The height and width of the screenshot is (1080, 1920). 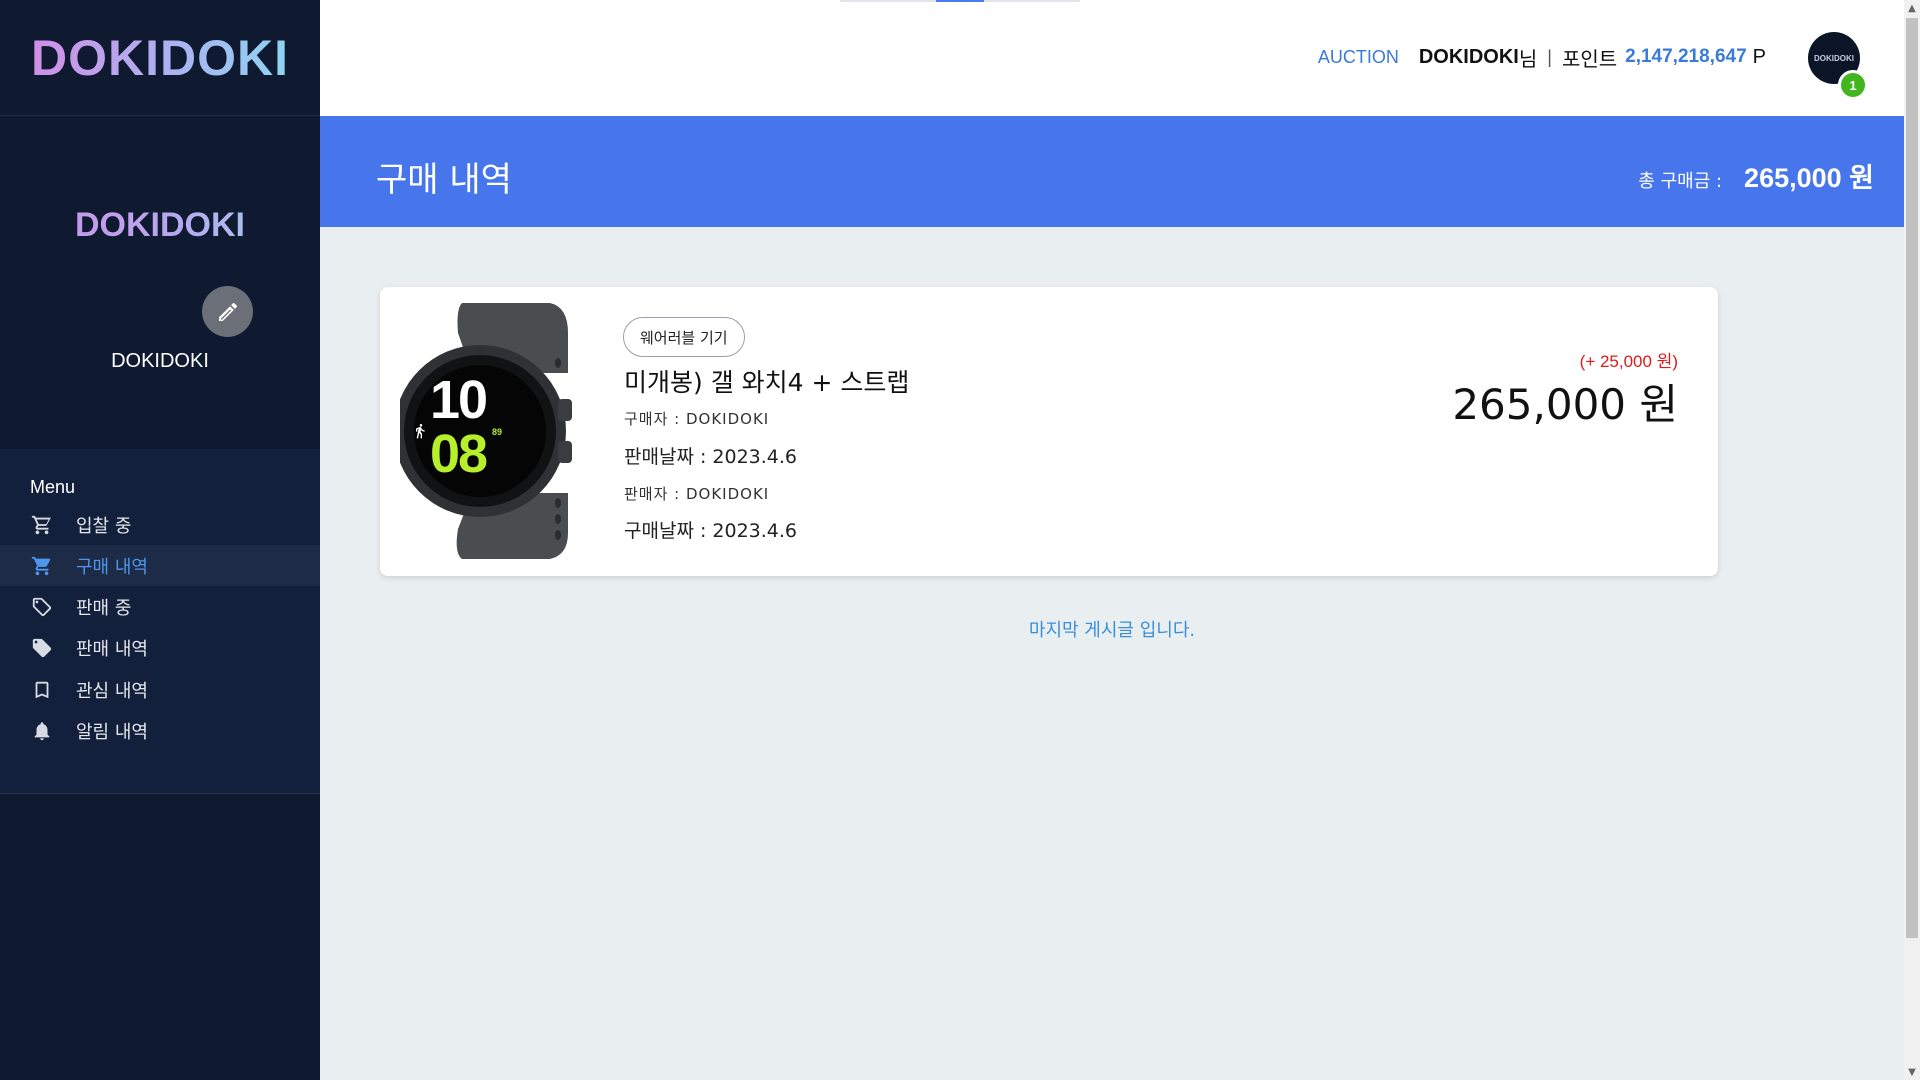 I want to click on sidebar-item-label: 판매 내역, so click(x=112, y=649).